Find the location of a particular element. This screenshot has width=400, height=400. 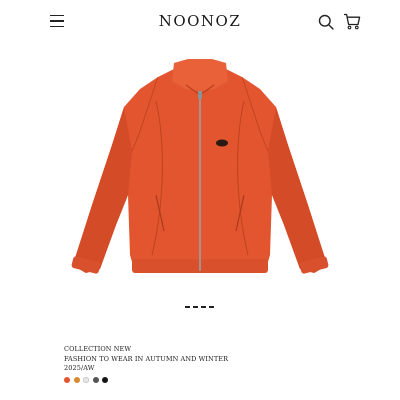

color-swatch-mustard is located at coordinates (76, 380).